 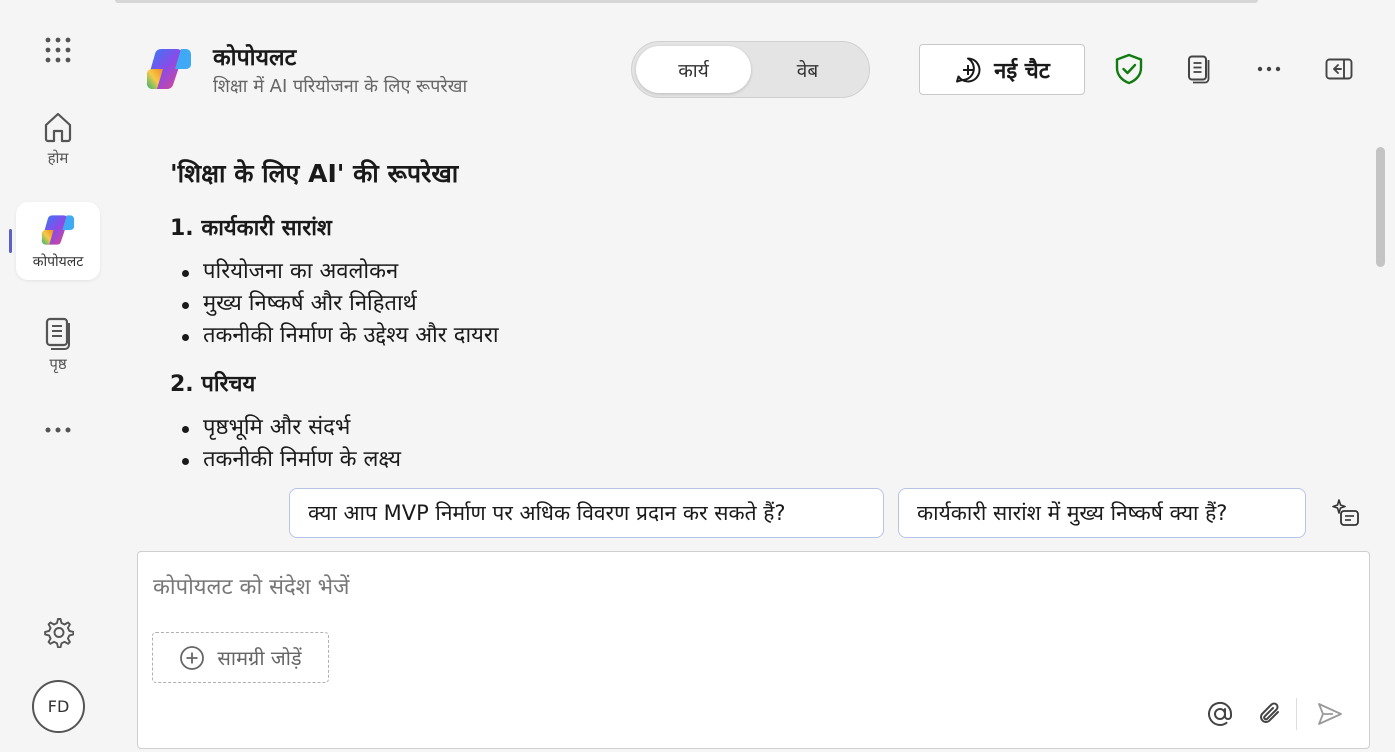 I want to click on attach-button, so click(x=1270, y=714).